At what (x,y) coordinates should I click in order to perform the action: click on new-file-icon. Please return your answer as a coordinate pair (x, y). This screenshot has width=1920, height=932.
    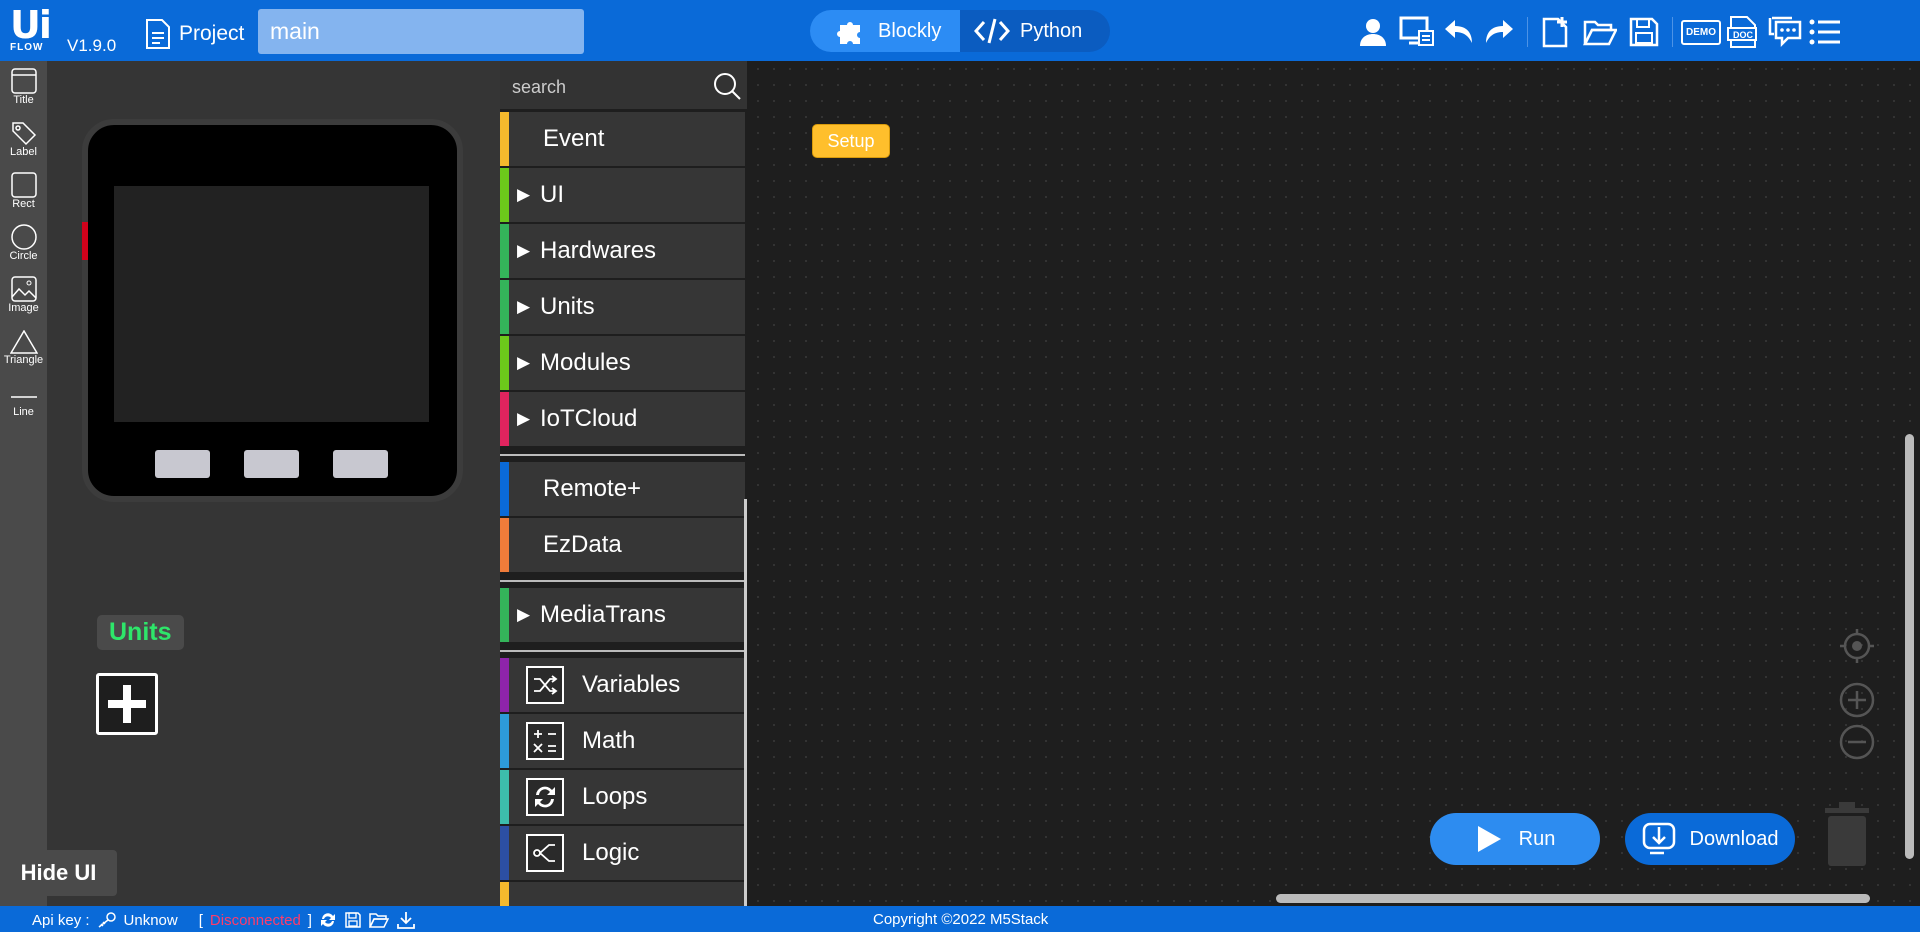
    Looking at the image, I should click on (1556, 32).